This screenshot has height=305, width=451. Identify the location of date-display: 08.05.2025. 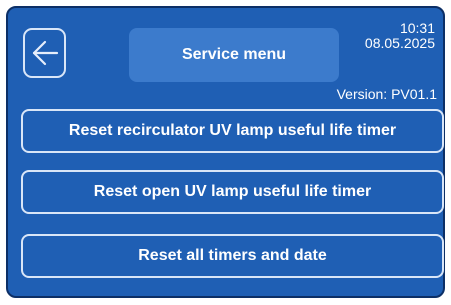
(399, 43).